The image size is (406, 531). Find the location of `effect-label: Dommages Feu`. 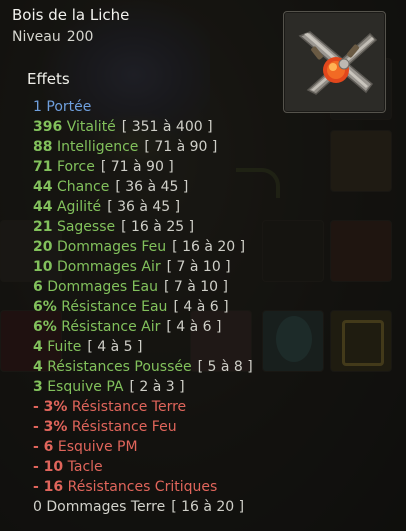

effect-label: Dommages Feu is located at coordinates (111, 247).